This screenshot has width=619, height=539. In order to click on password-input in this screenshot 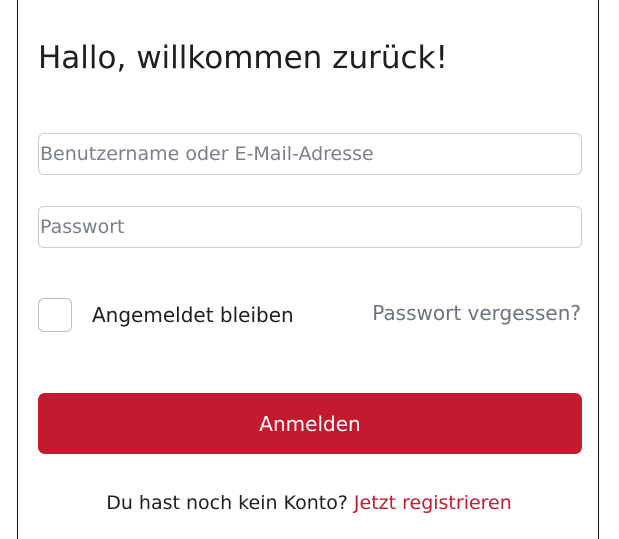, I will do `click(310, 227)`.